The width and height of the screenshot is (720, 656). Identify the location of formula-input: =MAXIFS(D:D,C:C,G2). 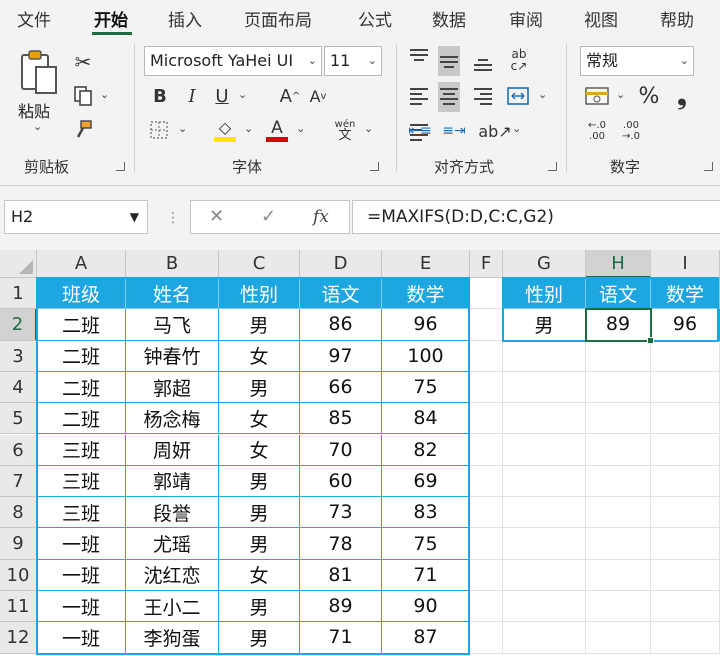
(536, 217).